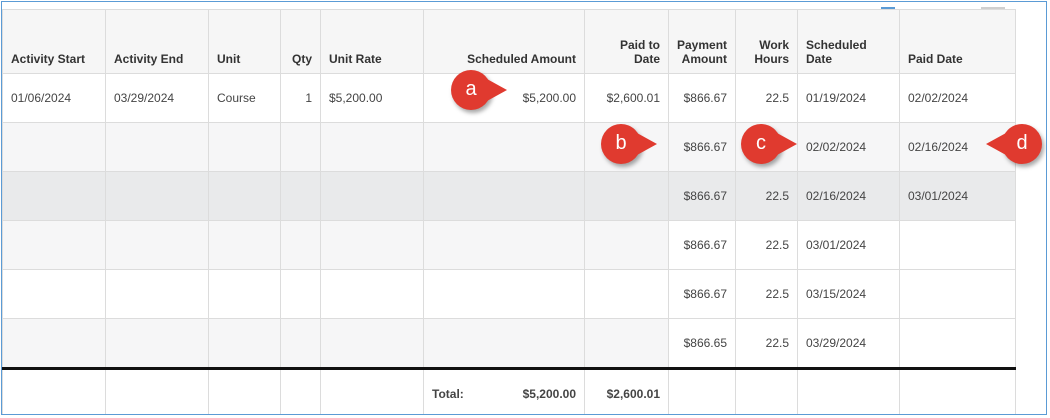  What do you see at coordinates (626, 98) in the screenshot?
I see `cell-paid-to-date: $2,600.01` at bounding box center [626, 98].